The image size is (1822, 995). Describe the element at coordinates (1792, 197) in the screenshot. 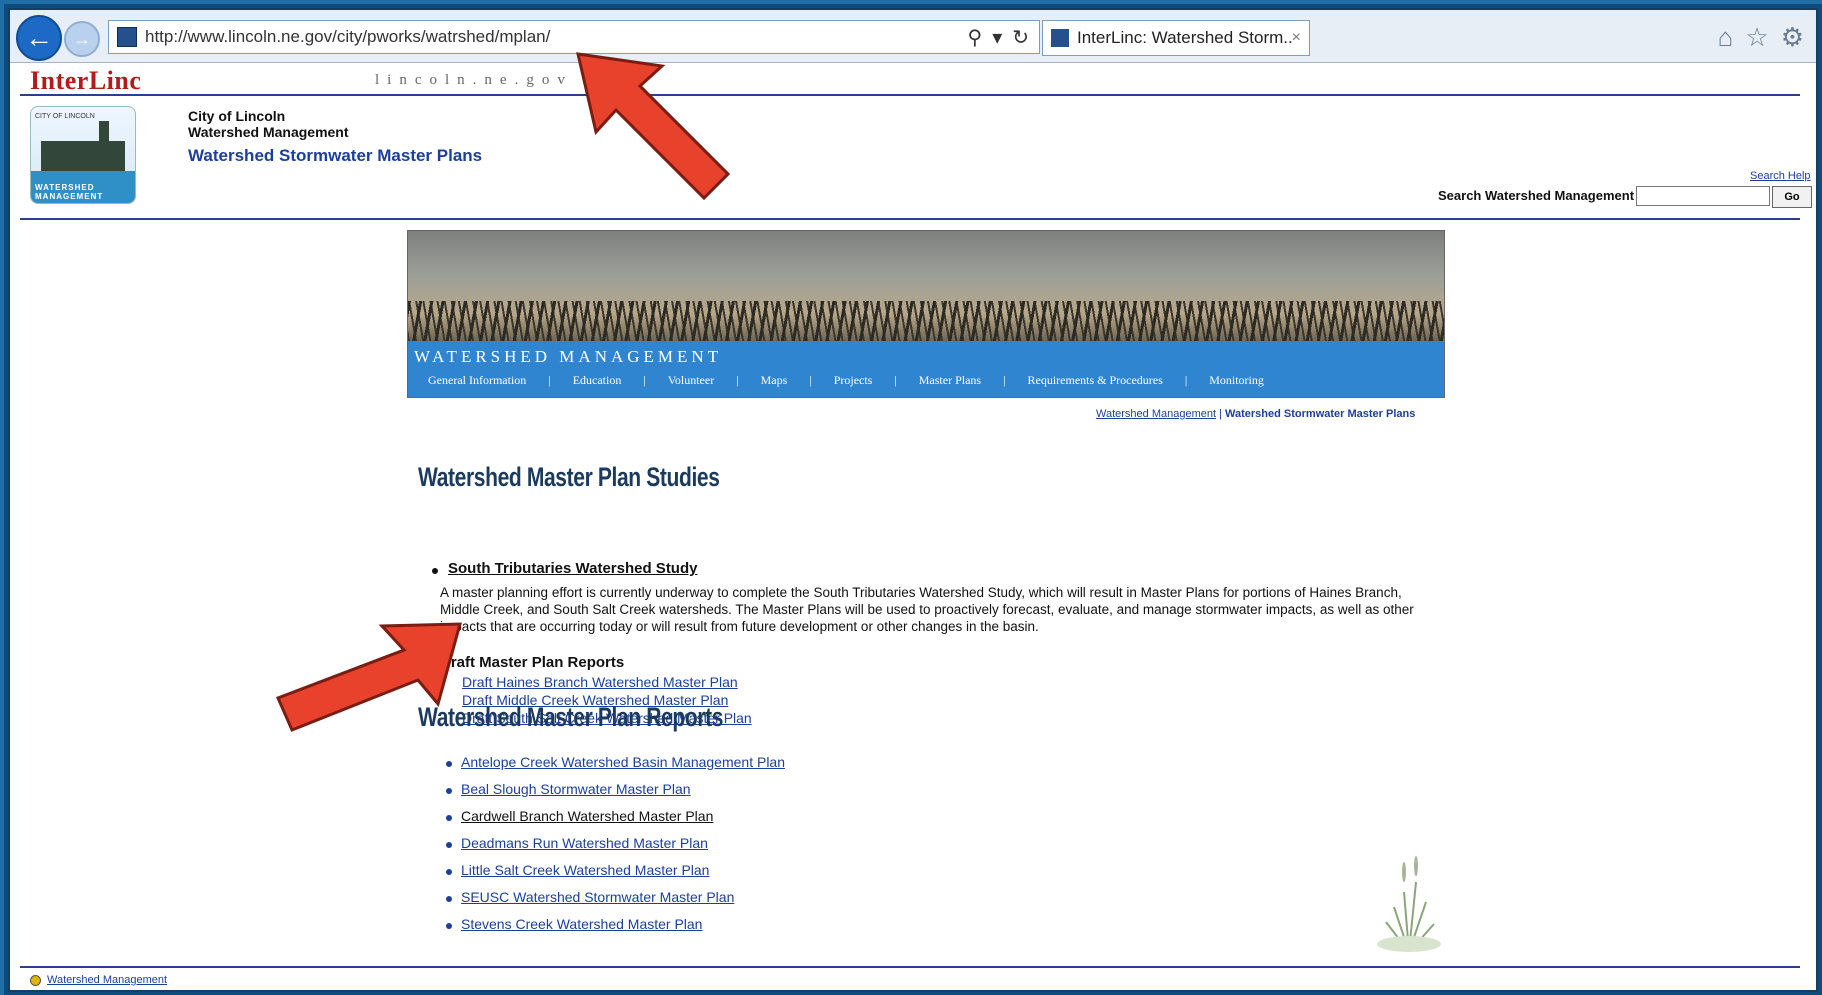

I see `go-button: Go` at that location.